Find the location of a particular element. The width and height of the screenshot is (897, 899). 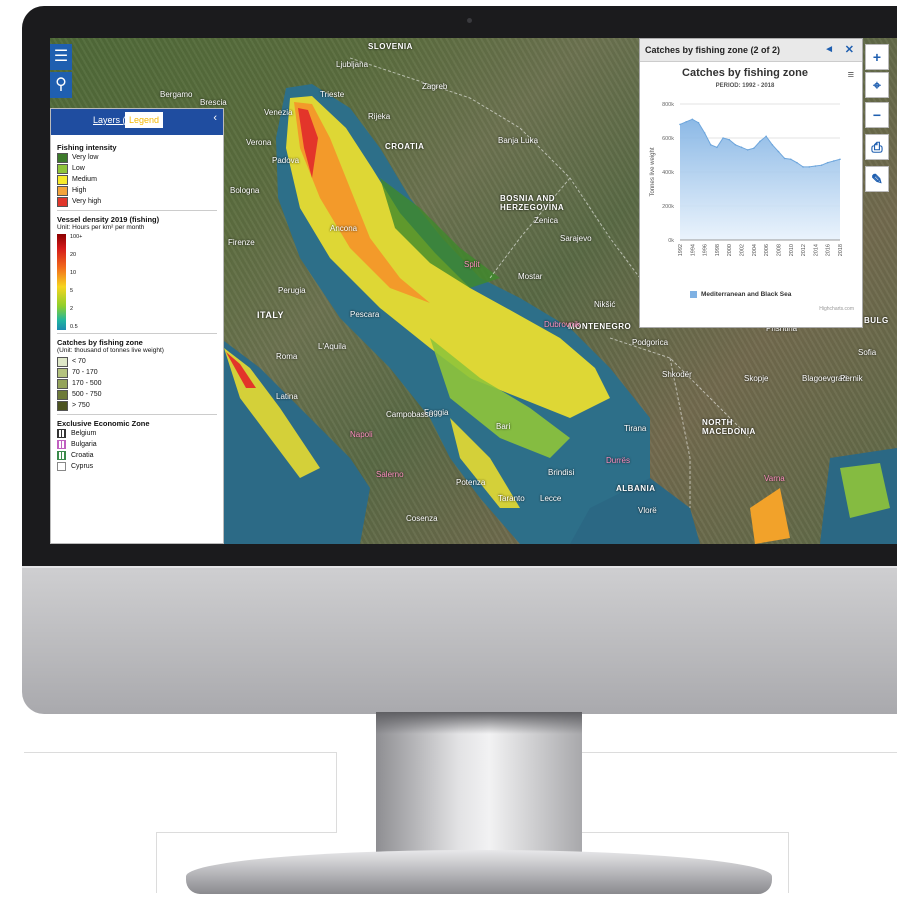

legend-tabs: Layers (8) Legend ‹ is located at coordinates (137, 122).